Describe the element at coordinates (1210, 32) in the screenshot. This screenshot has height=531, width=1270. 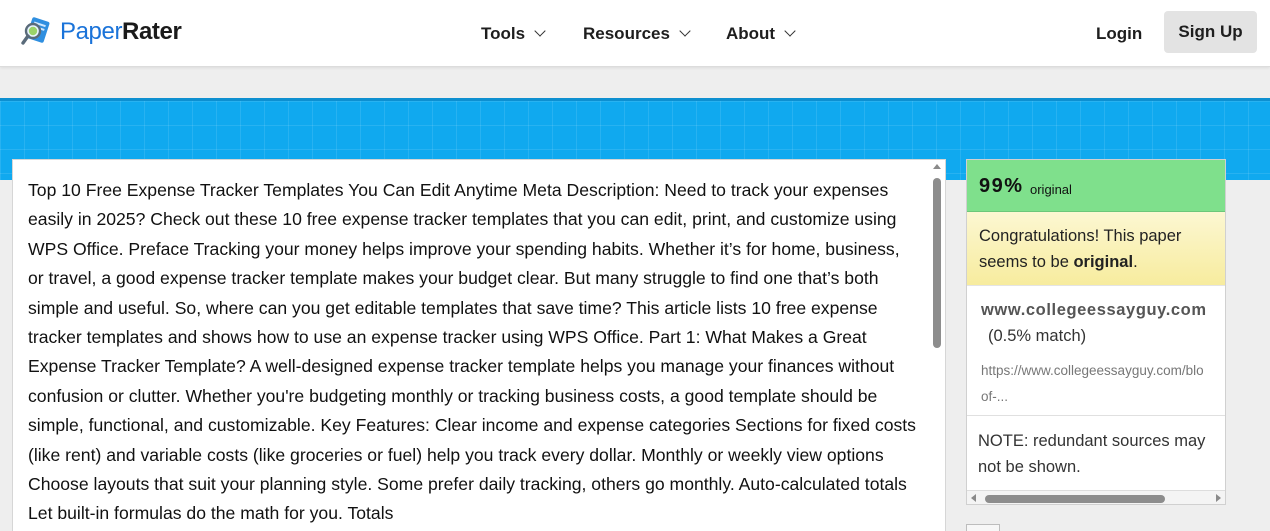
I see `signup-button: Sign Up` at that location.